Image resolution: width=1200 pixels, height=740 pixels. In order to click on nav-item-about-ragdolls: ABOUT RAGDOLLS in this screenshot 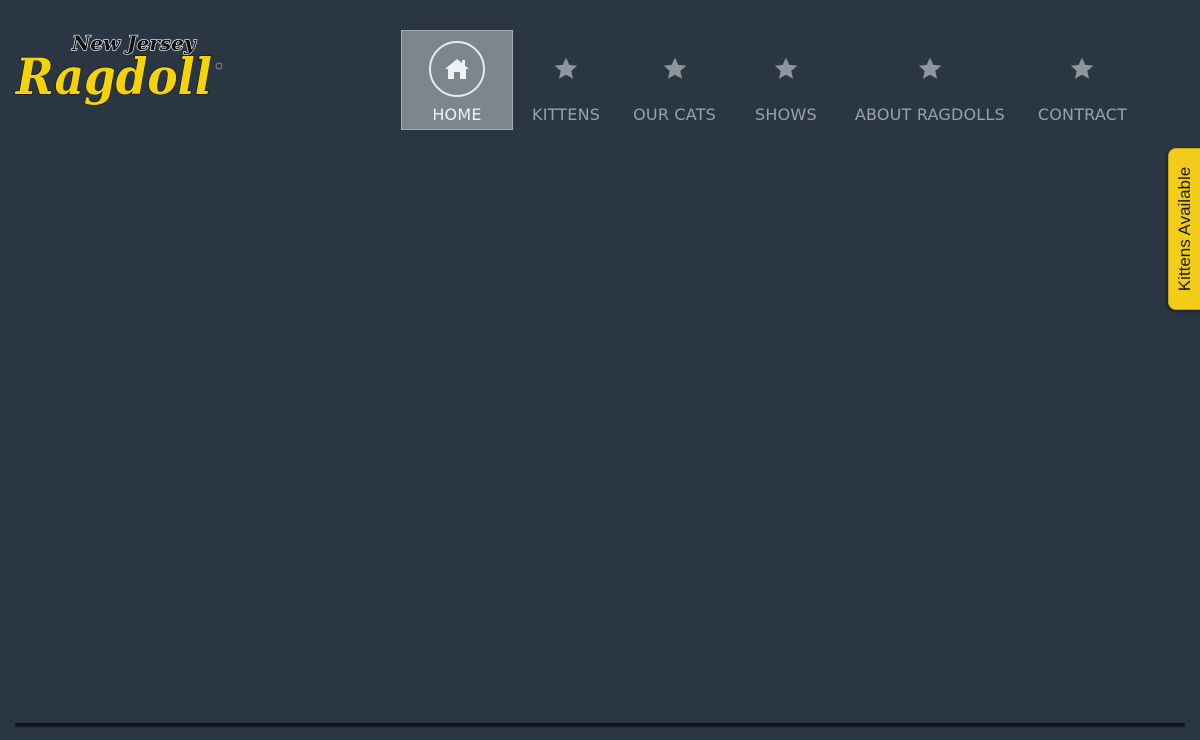, I will do `click(930, 80)`.